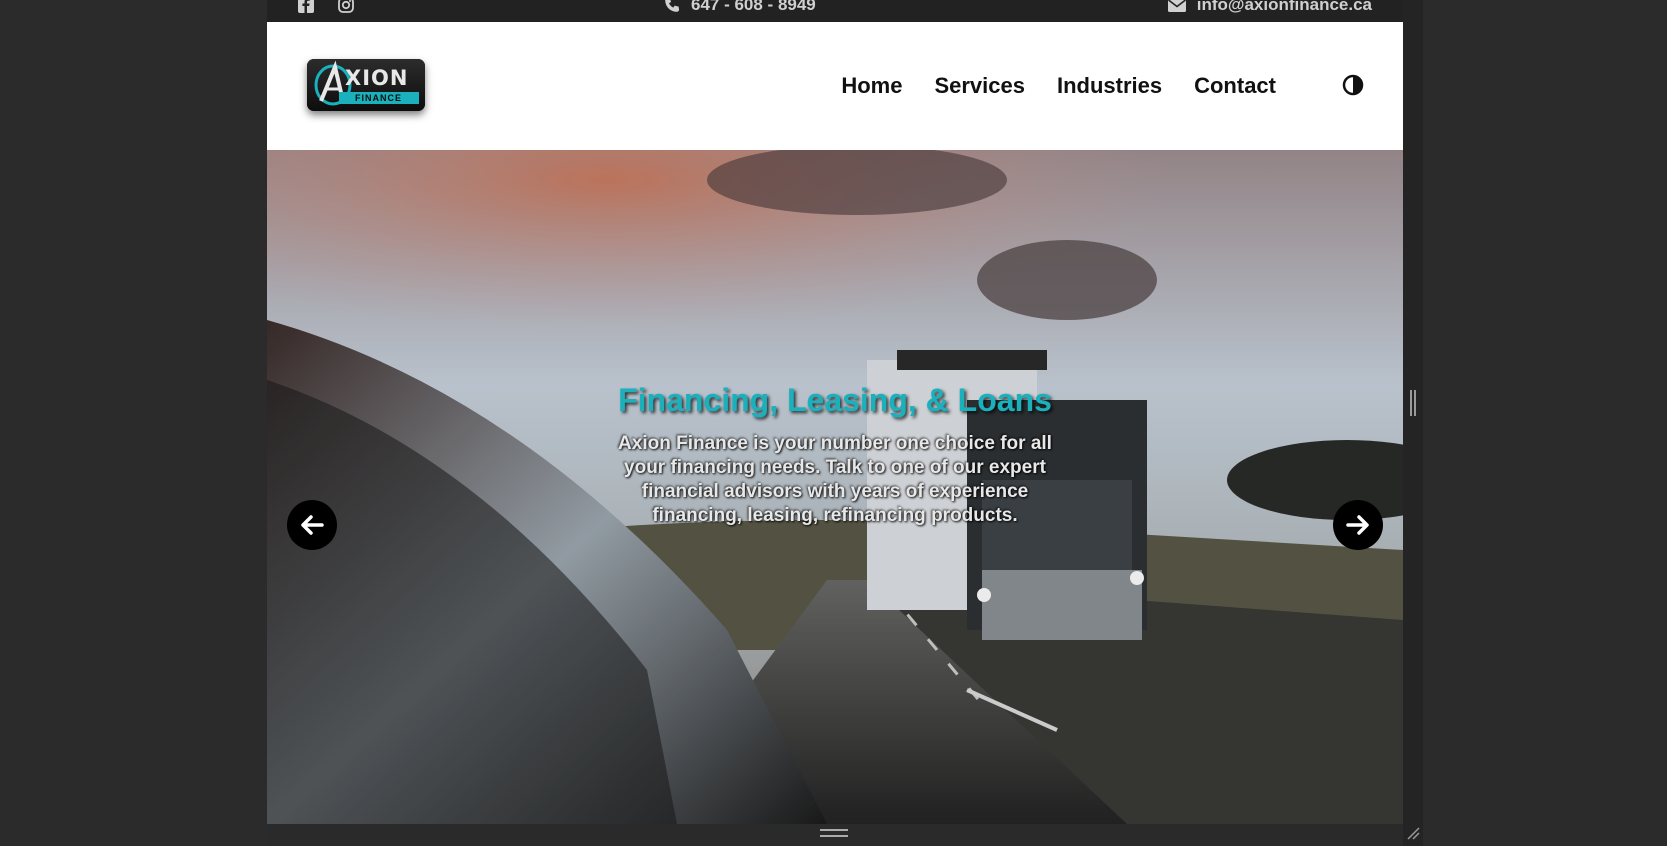 This screenshot has width=1667, height=846. Describe the element at coordinates (1353, 85) in the screenshot. I see `half-circle-contrast-icon` at that location.